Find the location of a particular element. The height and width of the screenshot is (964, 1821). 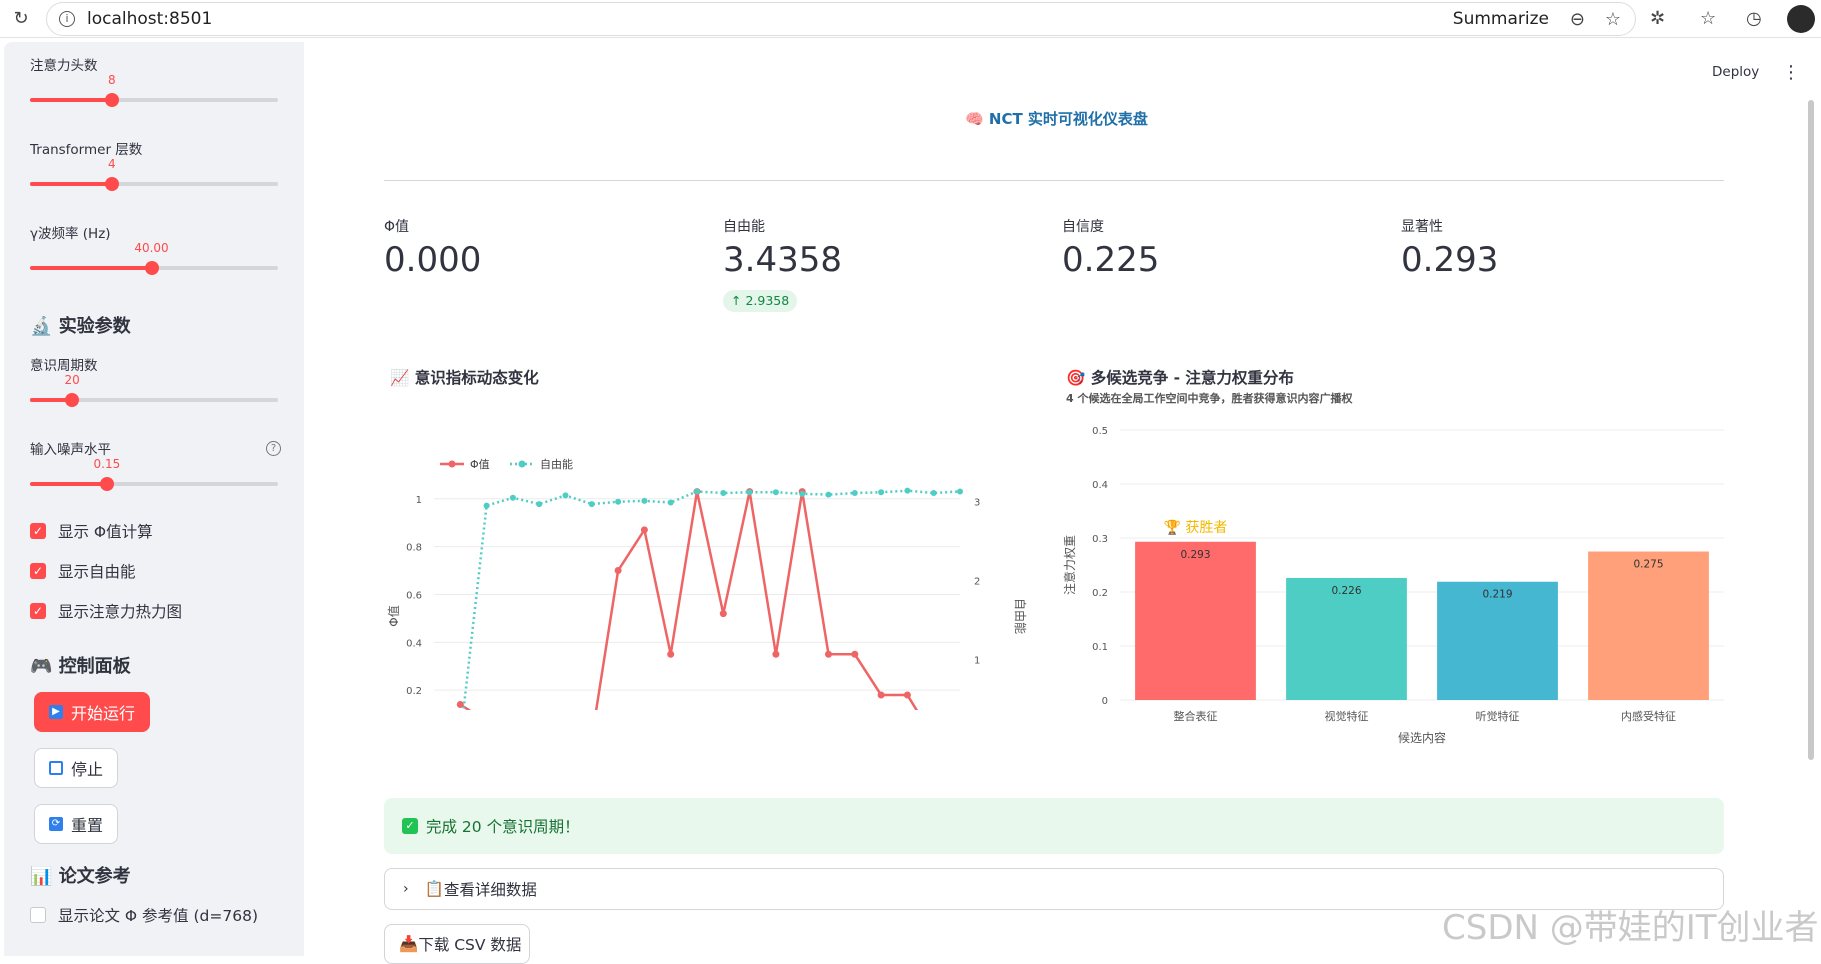

slider-cycles: 20 is located at coordinates (154, 390).